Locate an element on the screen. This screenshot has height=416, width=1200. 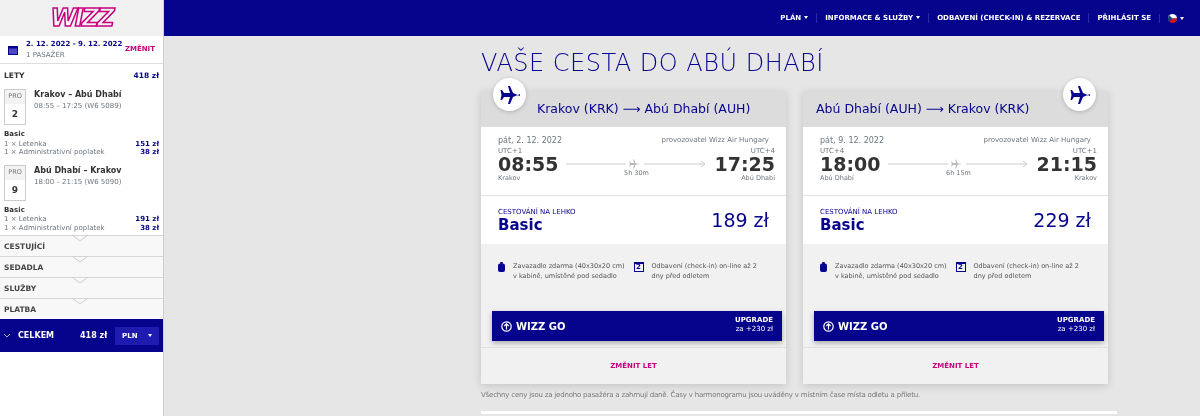
flight-route: Krakov – Abú Dhabí is located at coordinates (78, 95).